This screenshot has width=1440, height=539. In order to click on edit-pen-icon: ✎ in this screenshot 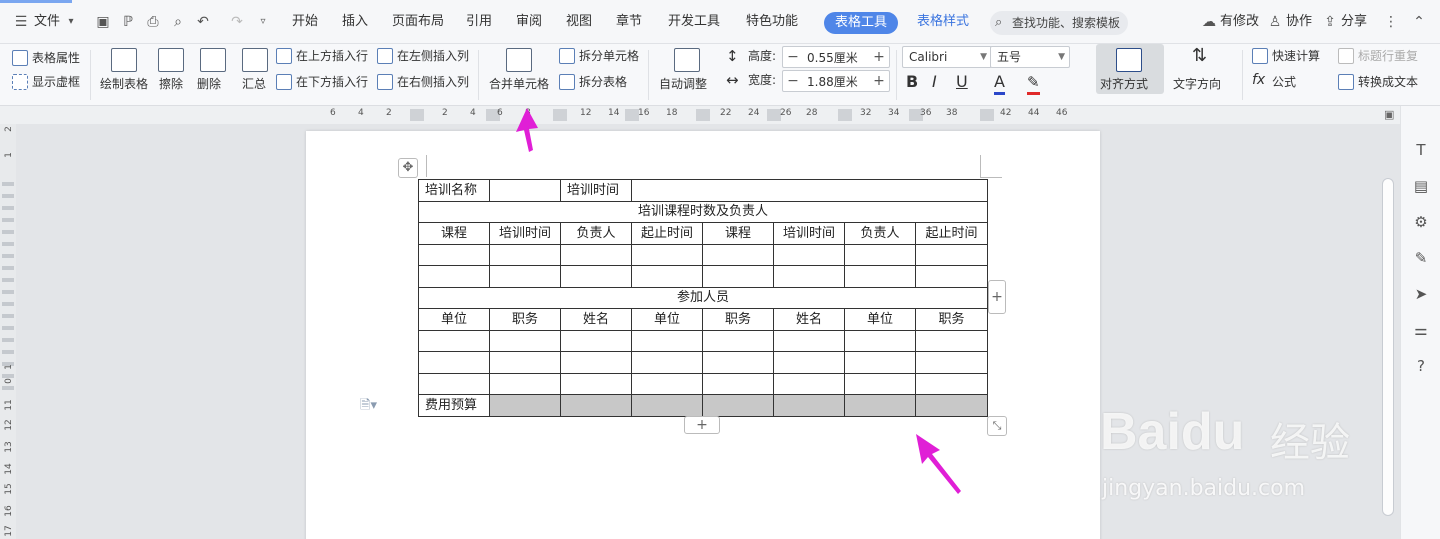, I will do `click(1421, 258)`.